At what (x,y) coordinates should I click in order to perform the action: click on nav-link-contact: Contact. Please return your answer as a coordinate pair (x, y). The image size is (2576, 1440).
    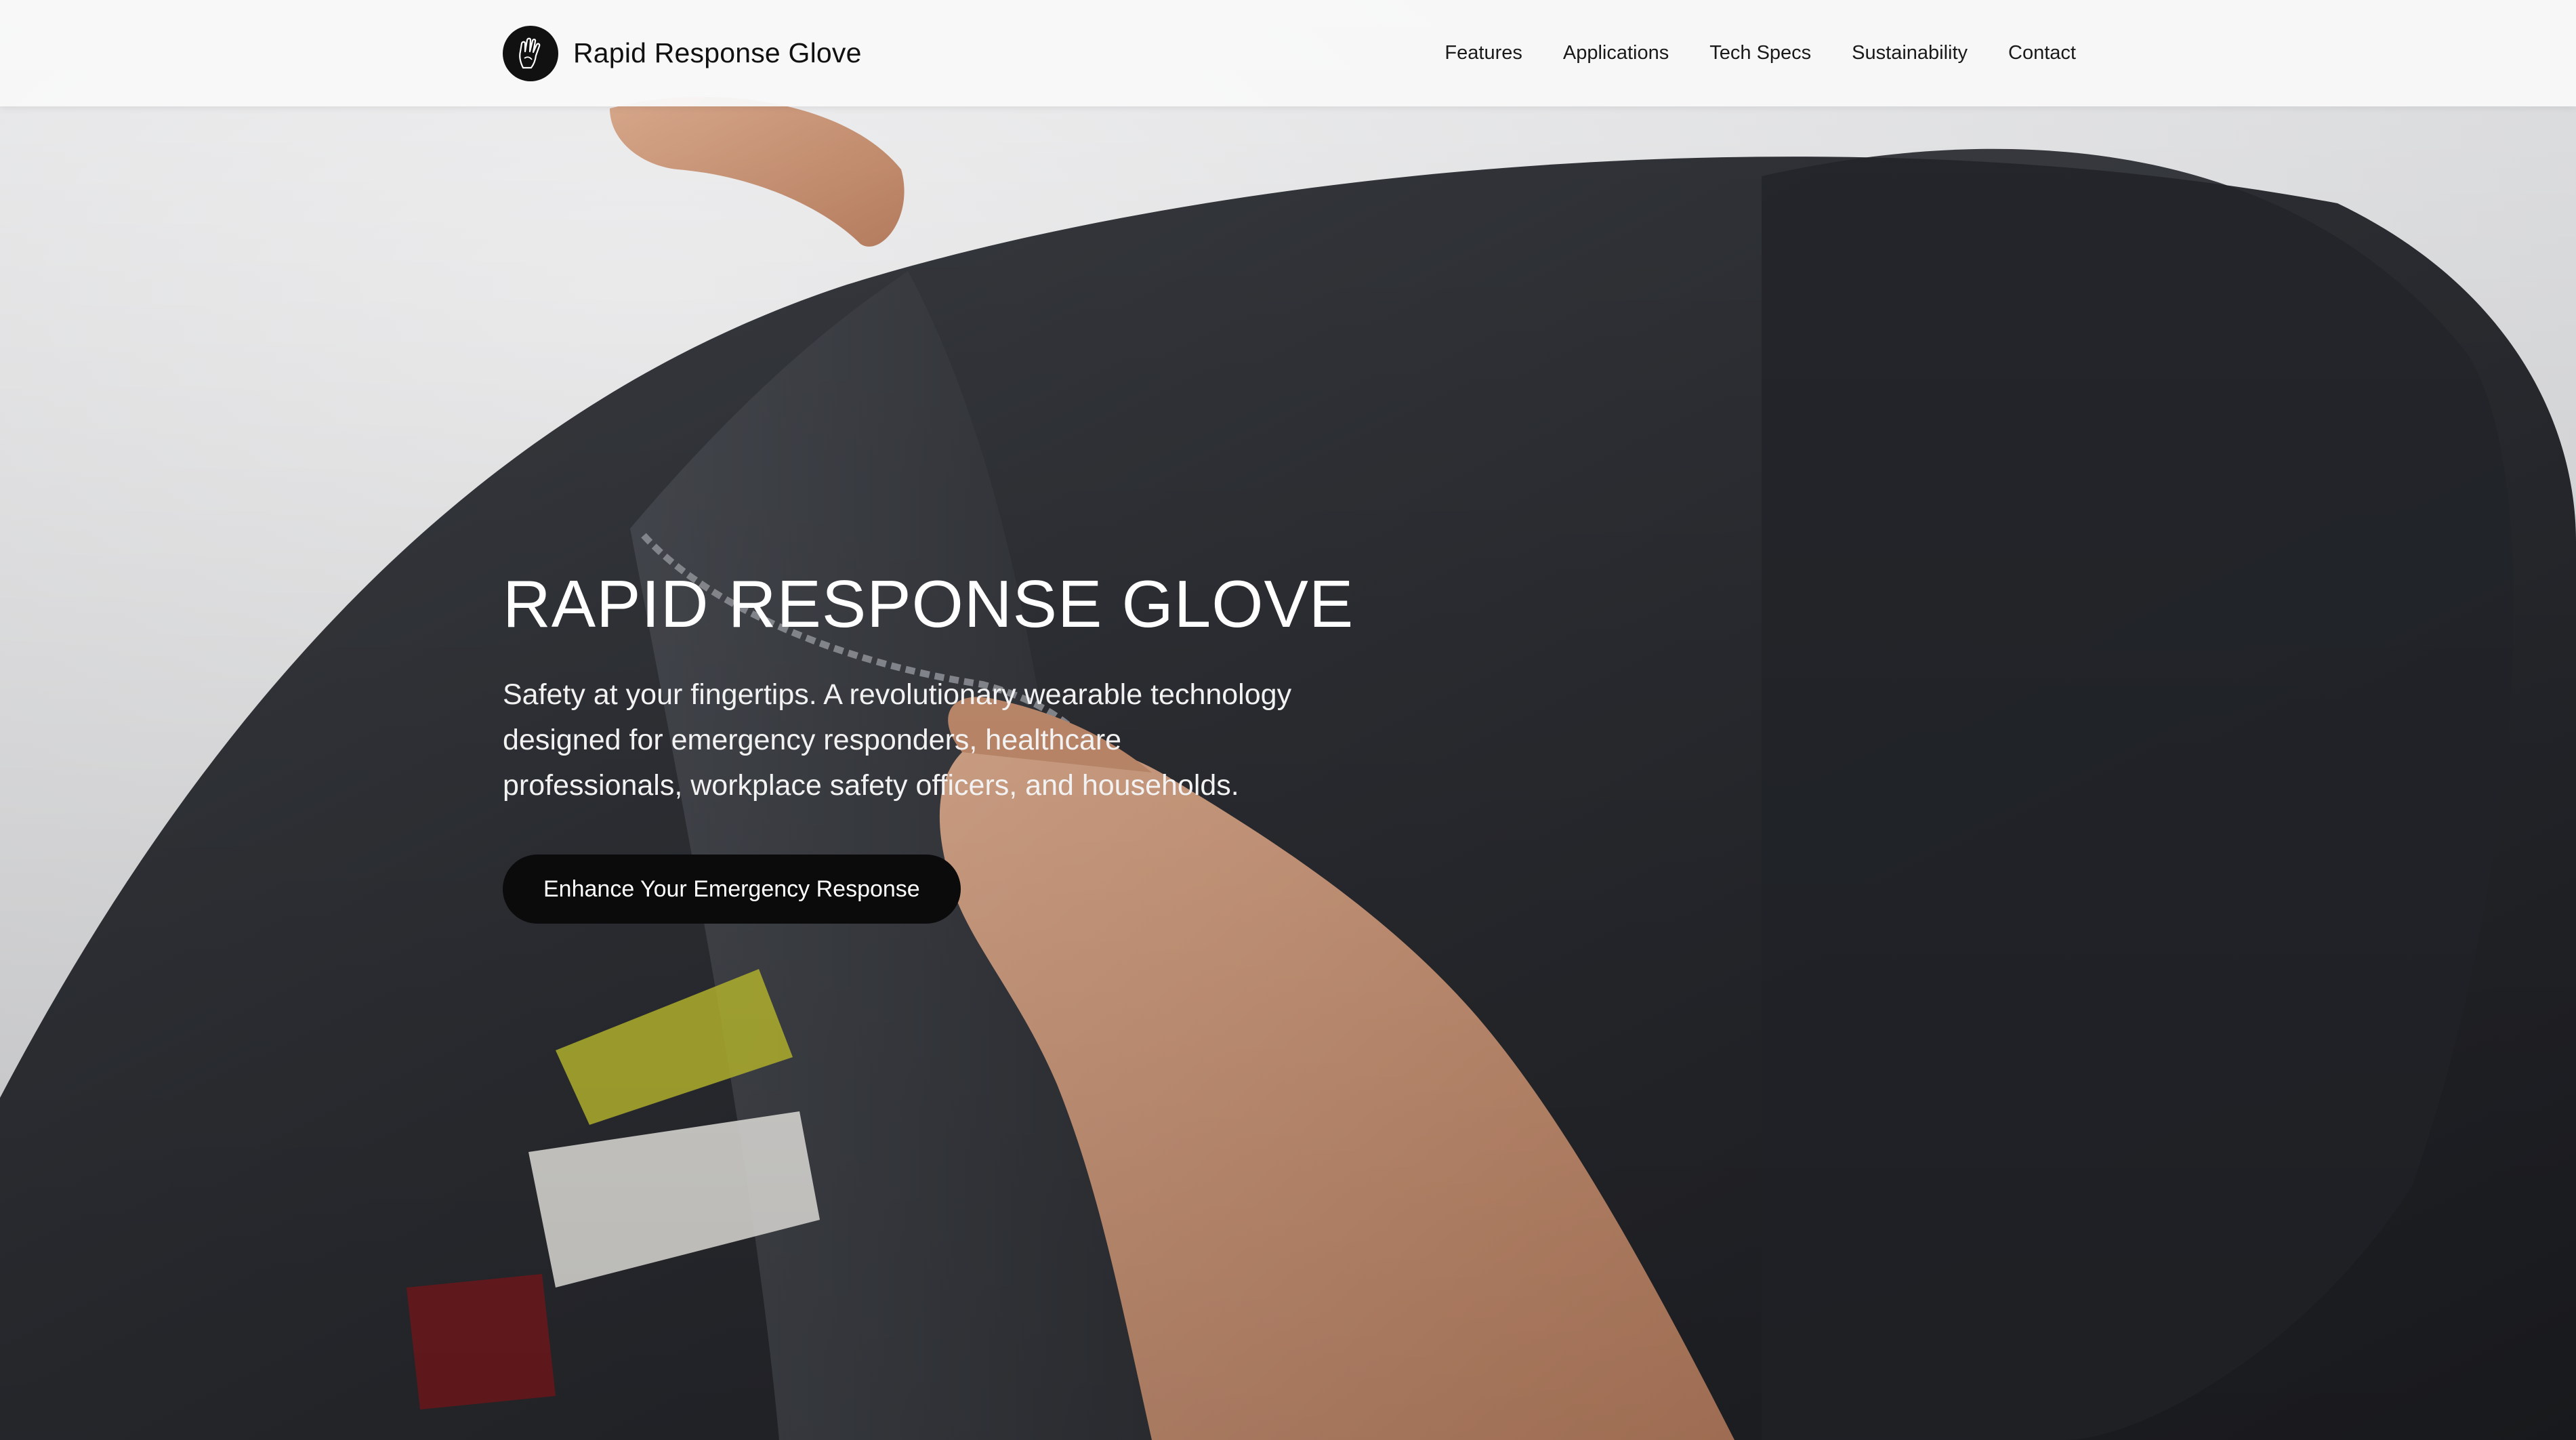
    Looking at the image, I should click on (2042, 53).